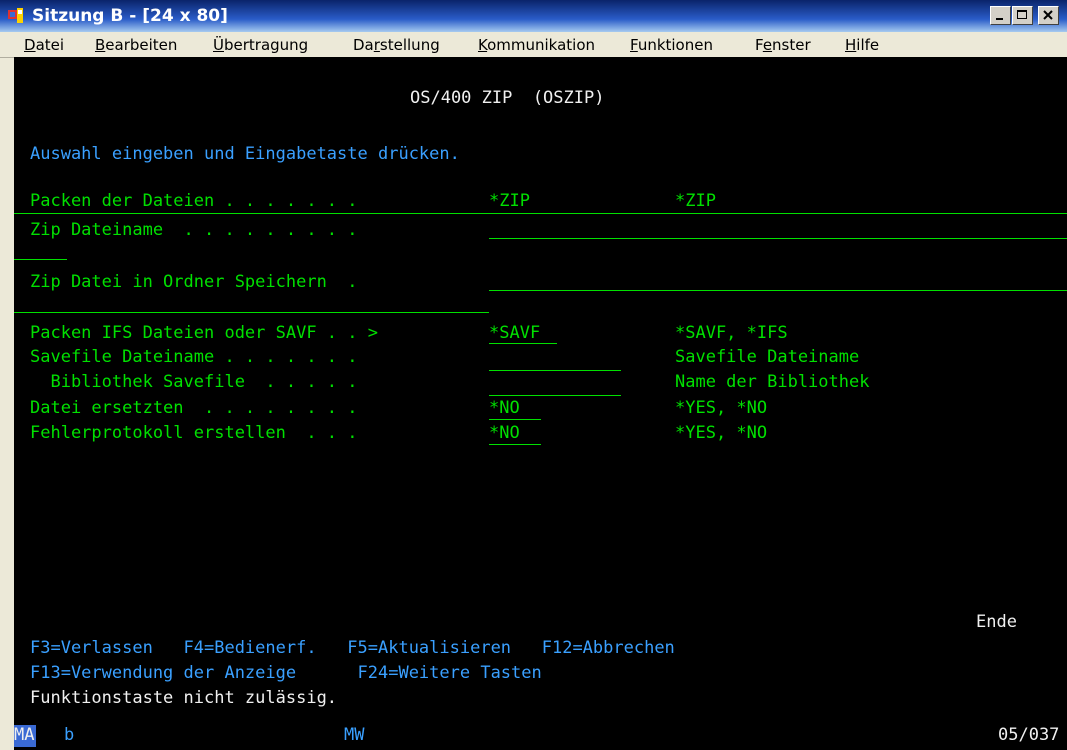 Image resolution: width=1067 pixels, height=750 pixels. I want to click on session-icon, so click(16, 16).